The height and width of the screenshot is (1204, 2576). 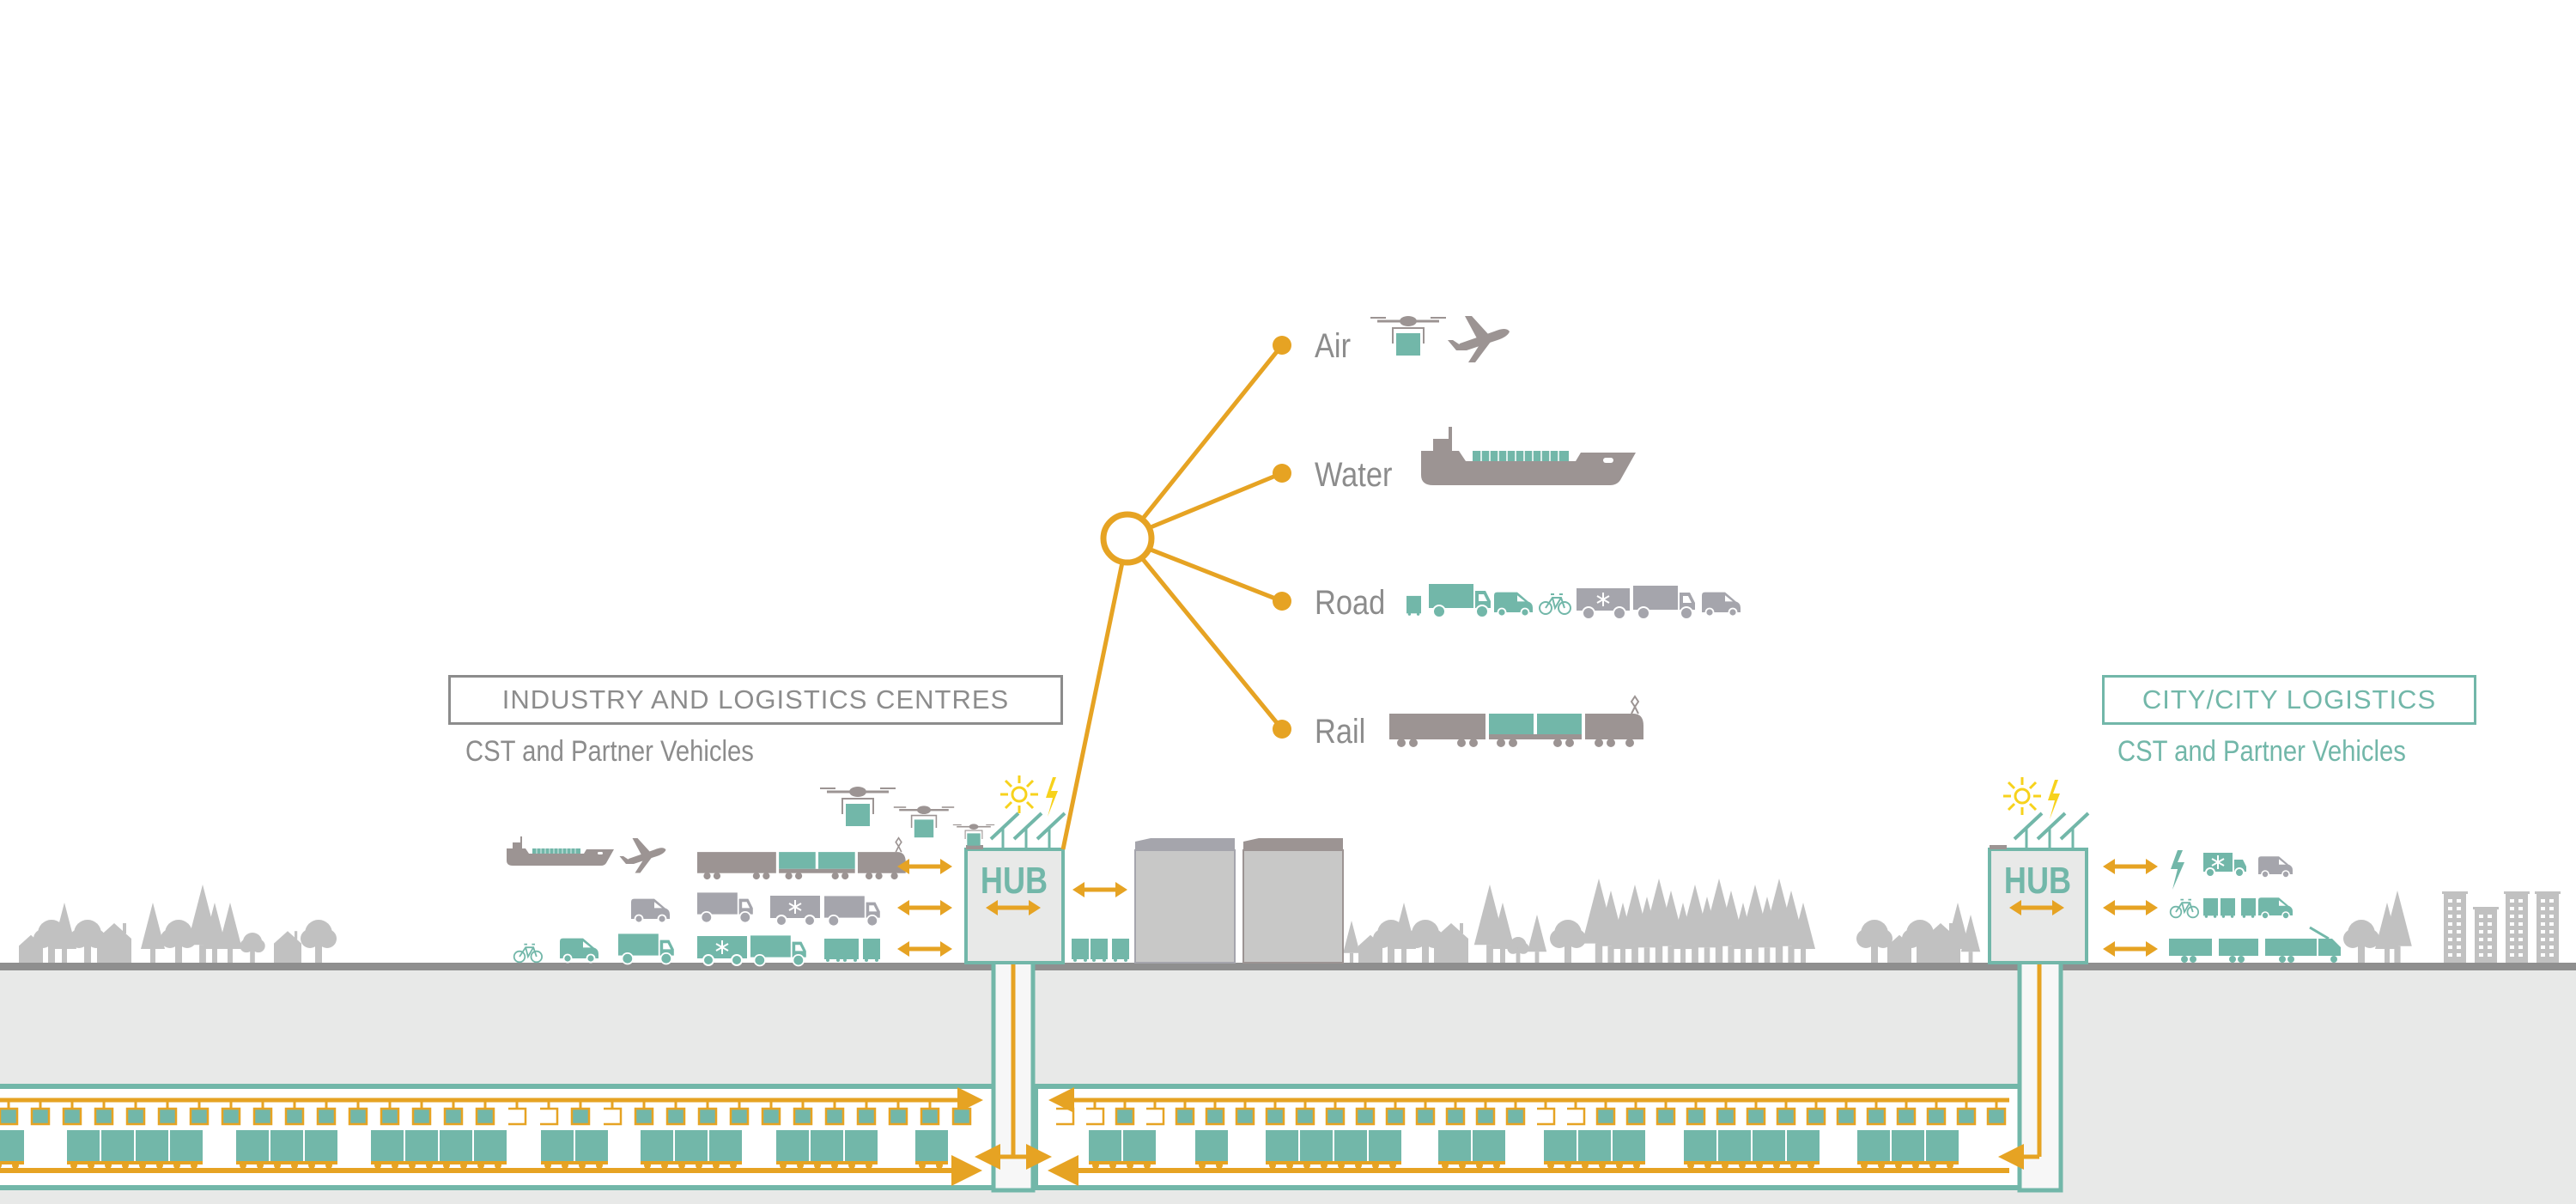 What do you see at coordinates (609, 751) in the screenshot?
I see `industry-logistics-subtitle: CST and Partner Vehicles` at bounding box center [609, 751].